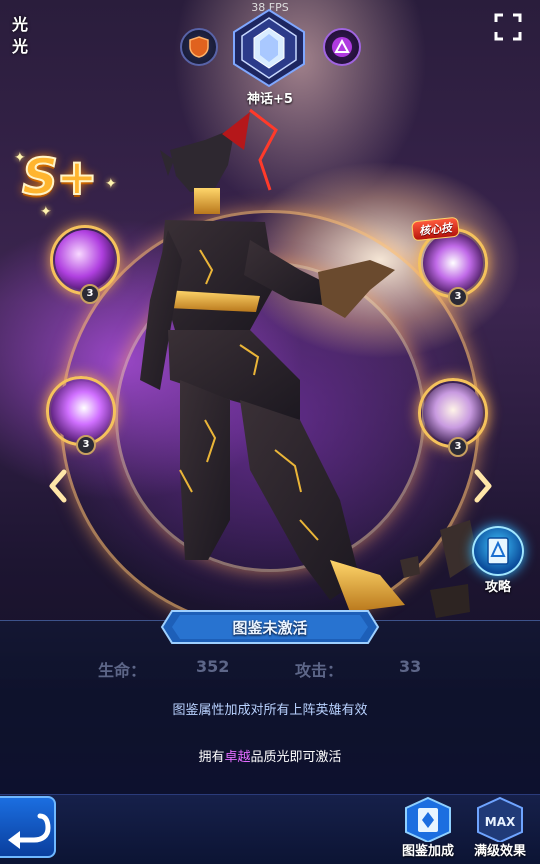  Describe the element at coordinates (211, 757) in the screenshot. I see `hint-prefix: 拥有` at that location.